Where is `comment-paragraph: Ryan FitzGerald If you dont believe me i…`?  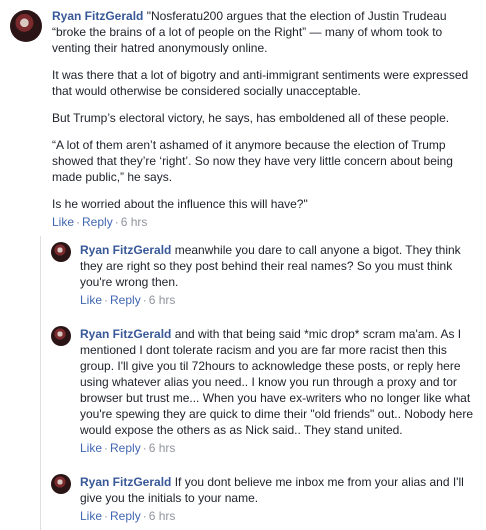 comment-paragraph: Ryan FitzGerald If you dont believe me i… is located at coordinates (279, 490).